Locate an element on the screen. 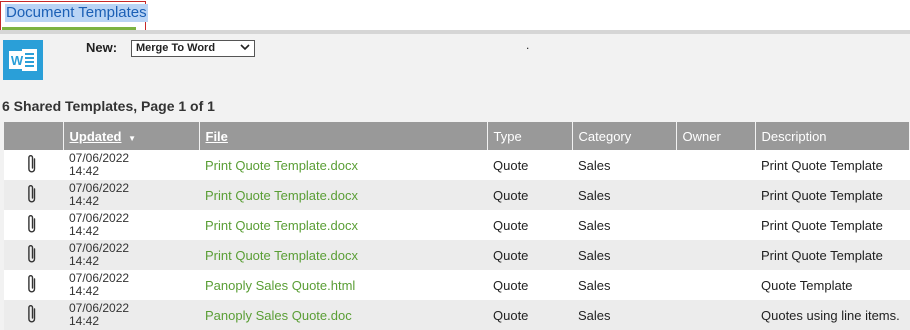  tab-document-templates: Document Templates is located at coordinates (74, 16).